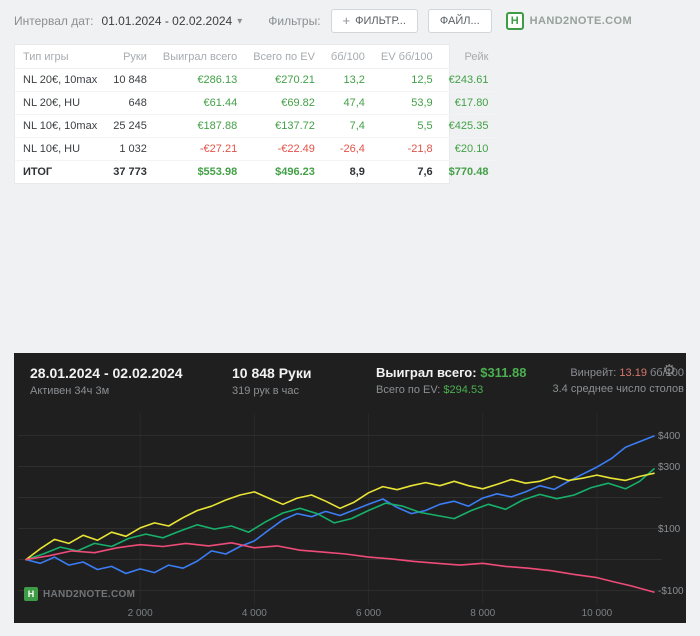  I want to click on hand2note-watermark-text: HAND2NOTE.COM, so click(89, 594).